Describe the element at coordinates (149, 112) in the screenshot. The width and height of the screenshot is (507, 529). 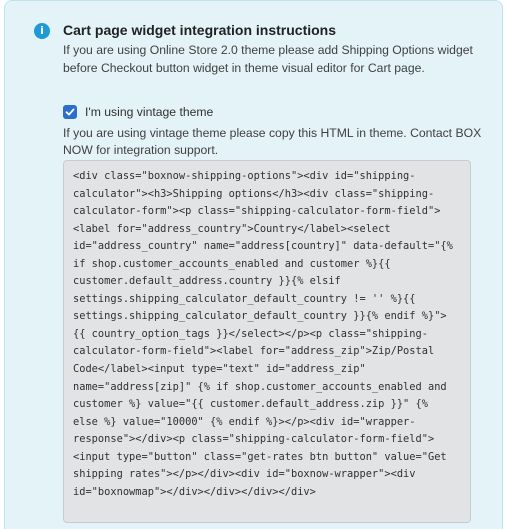
I see `vintage-theme-label: I'm using vintage theme` at that location.